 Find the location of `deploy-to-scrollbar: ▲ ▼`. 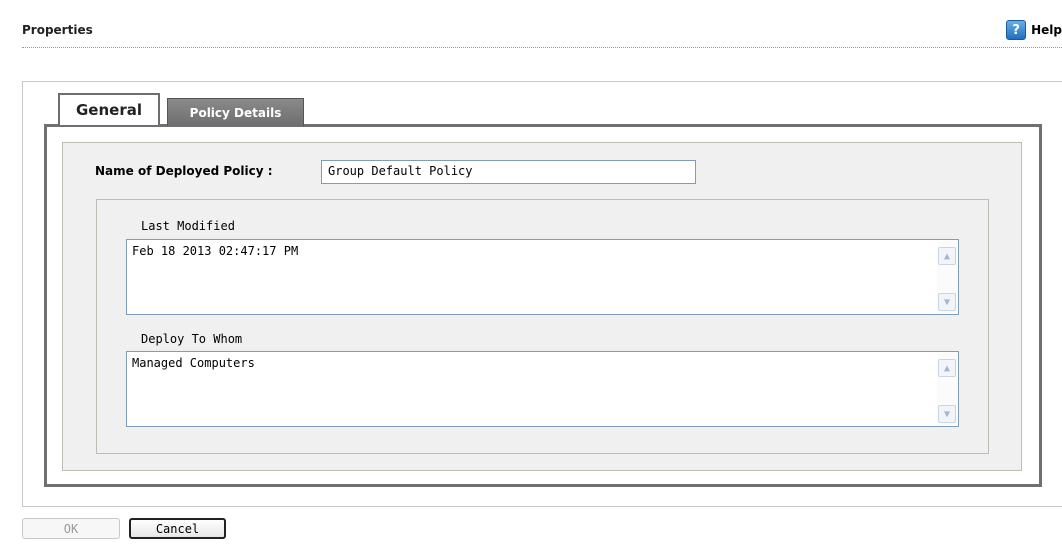

deploy-to-scrollbar: ▲ ▼ is located at coordinates (947, 389).